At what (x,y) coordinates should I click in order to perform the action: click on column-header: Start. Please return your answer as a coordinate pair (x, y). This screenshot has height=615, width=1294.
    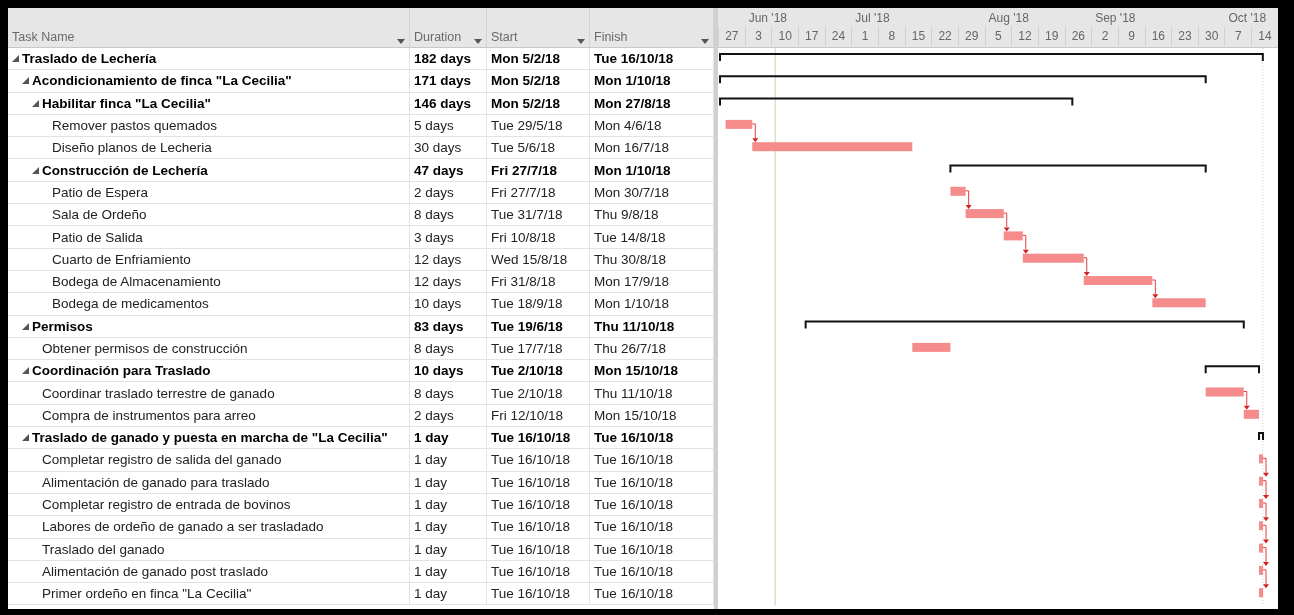
    Looking at the image, I should click on (504, 37).